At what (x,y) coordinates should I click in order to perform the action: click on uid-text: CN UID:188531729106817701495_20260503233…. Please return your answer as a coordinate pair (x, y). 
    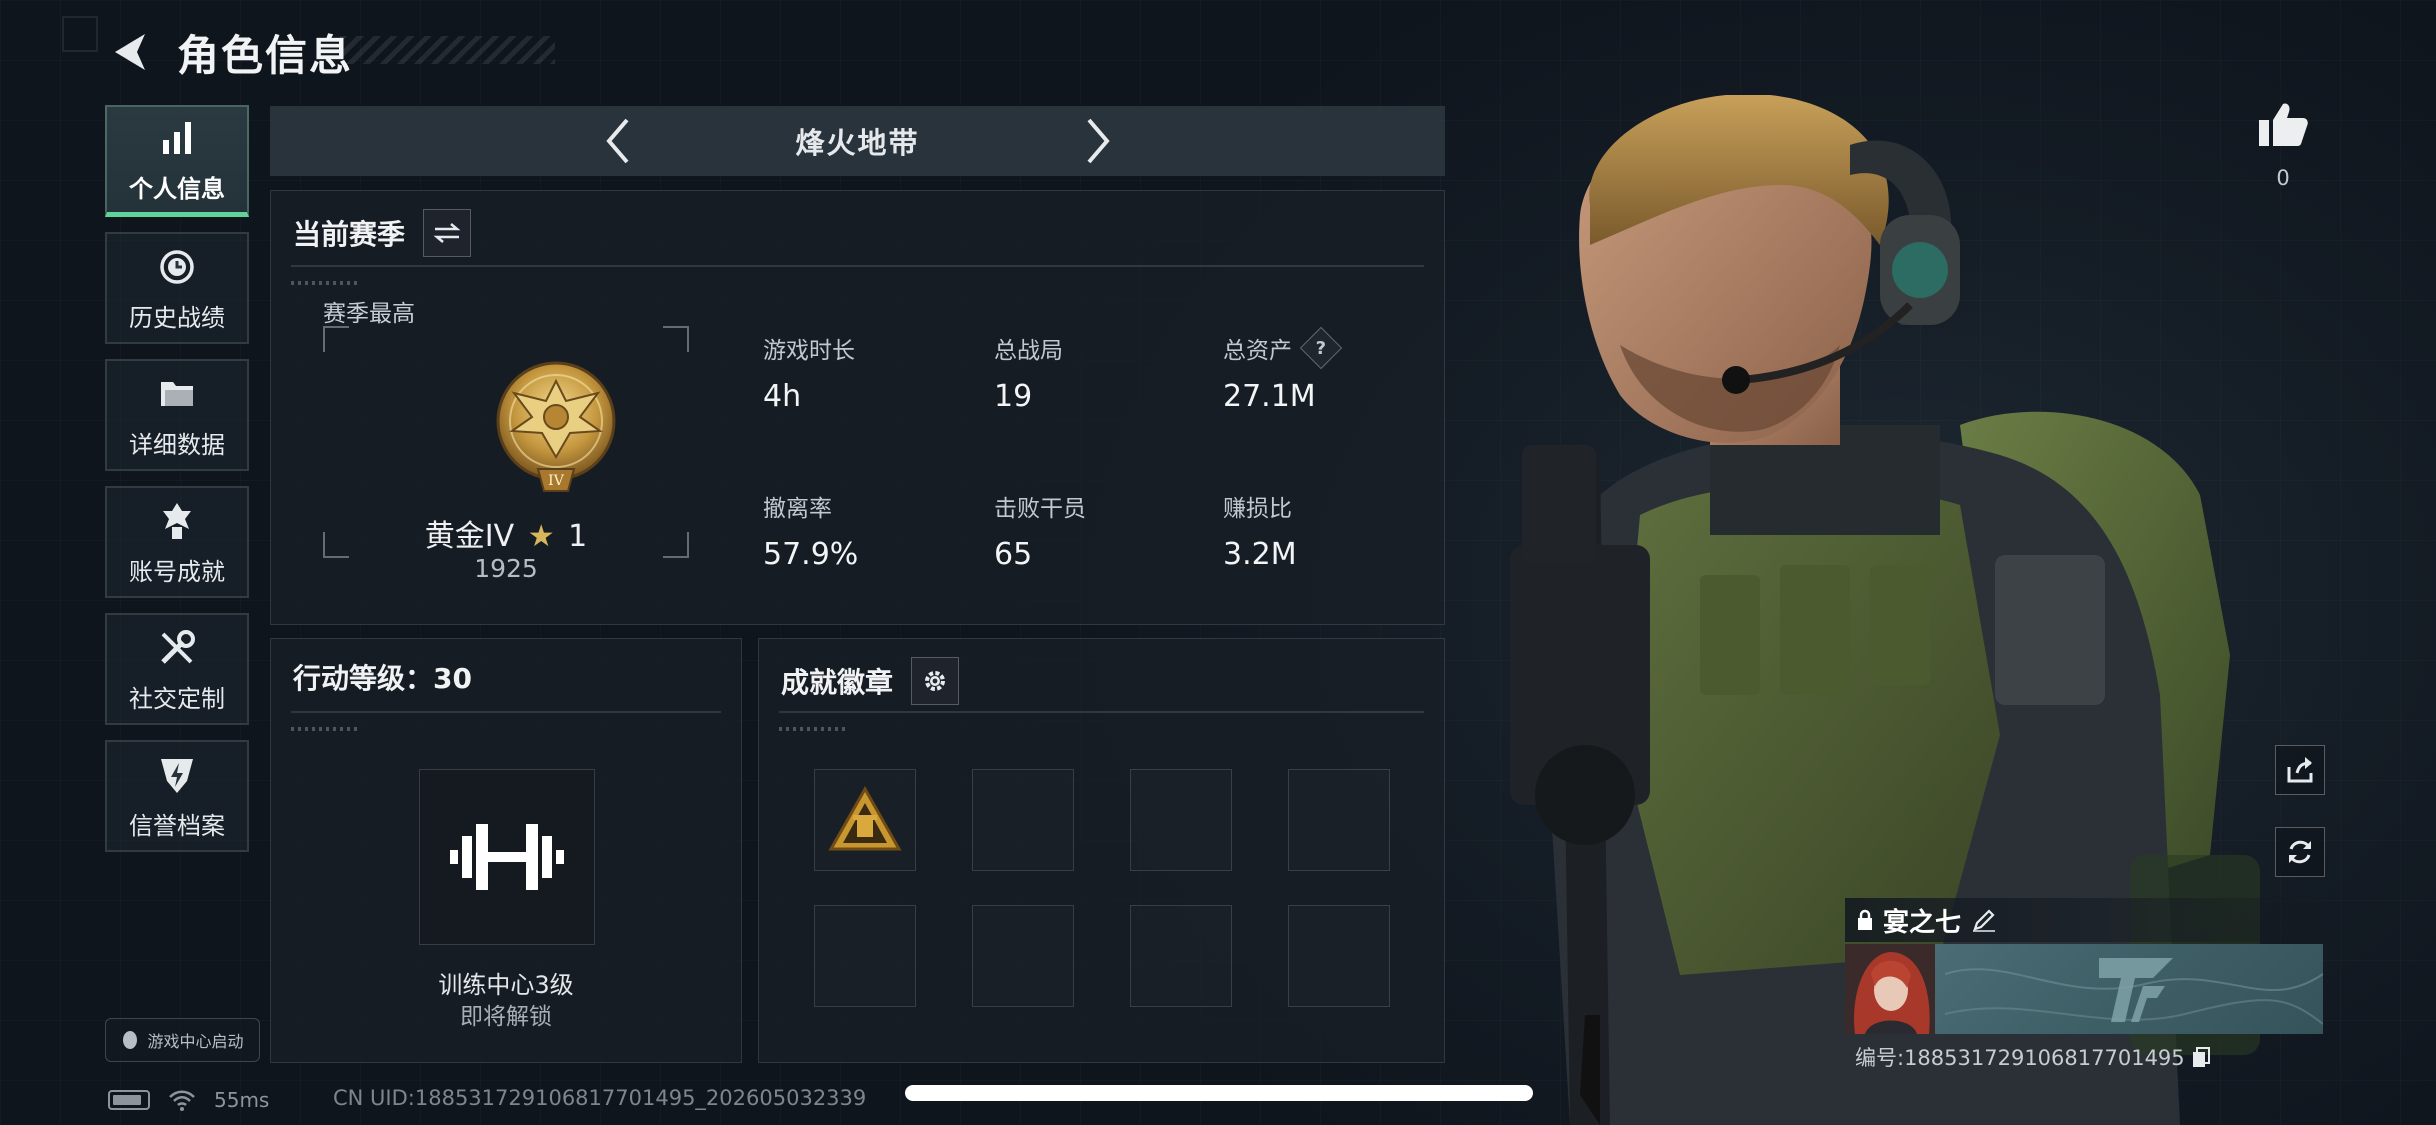
    Looking at the image, I should click on (600, 1098).